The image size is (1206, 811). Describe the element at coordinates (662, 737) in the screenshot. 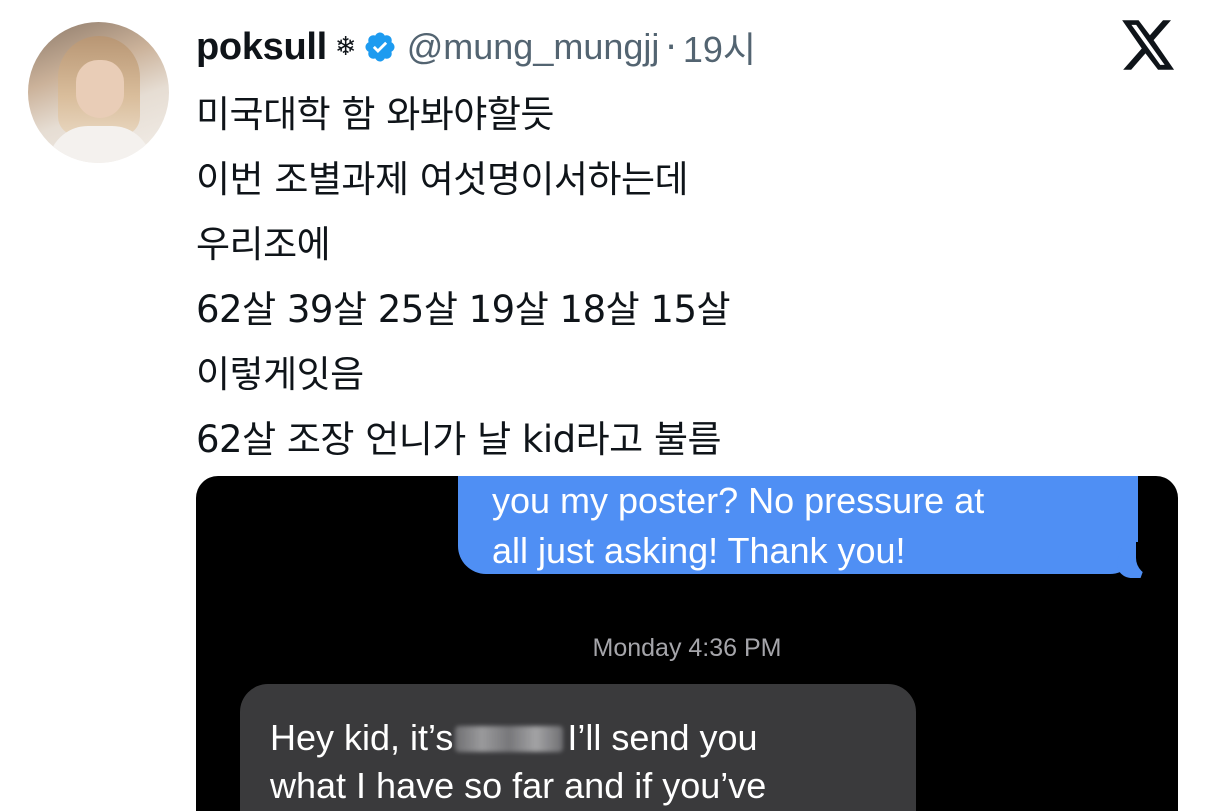

I see `received-text: I’ll send you` at that location.